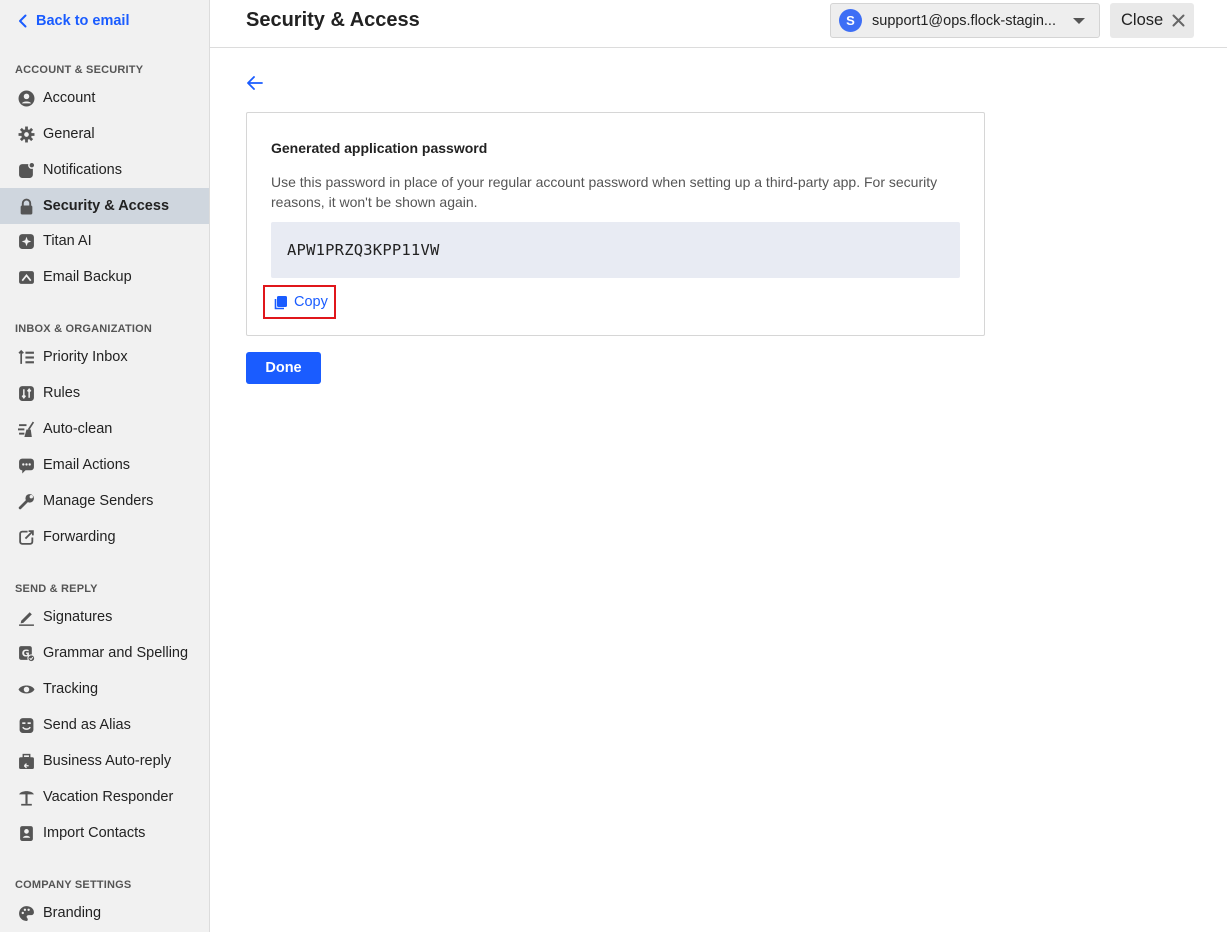 The width and height of the screenshot is (1227, 932). Describe the element at coordinates (87, 465) in the screenshot. I see `sidebar-item-label: Email Actions` at that location.